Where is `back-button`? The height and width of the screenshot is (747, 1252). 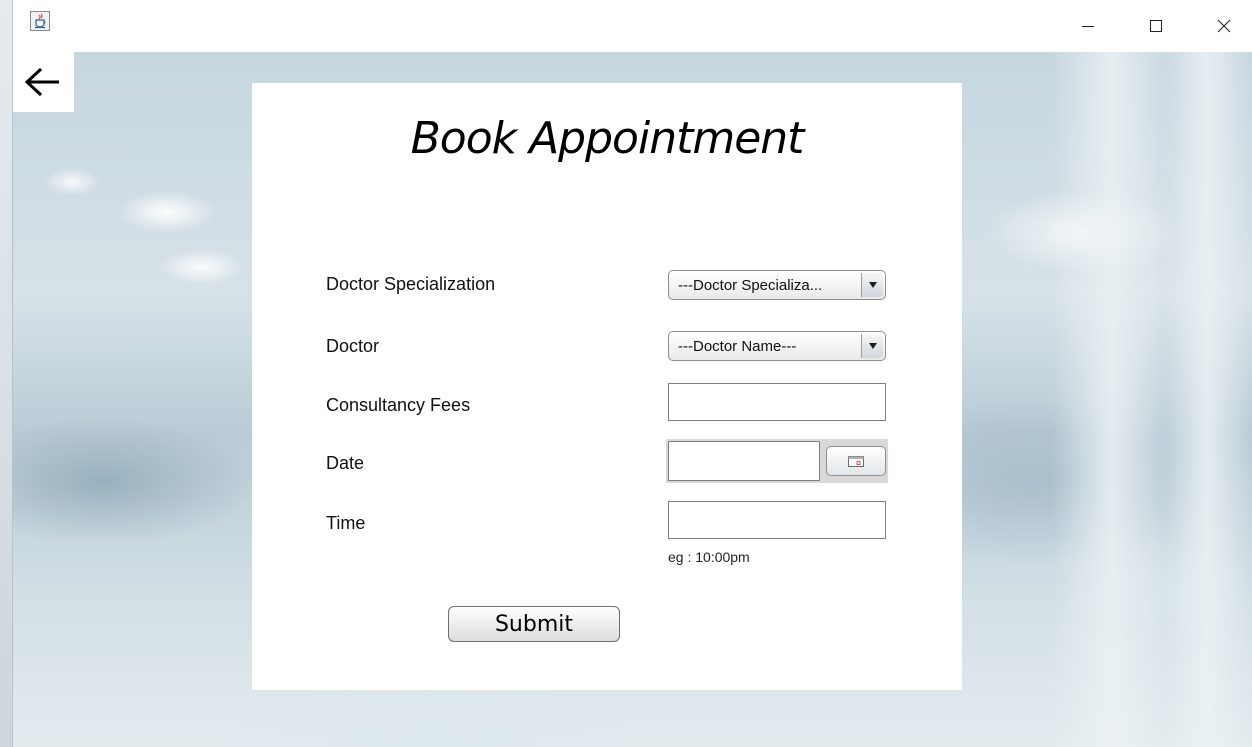 back-button is located at coordinates (43, 82).